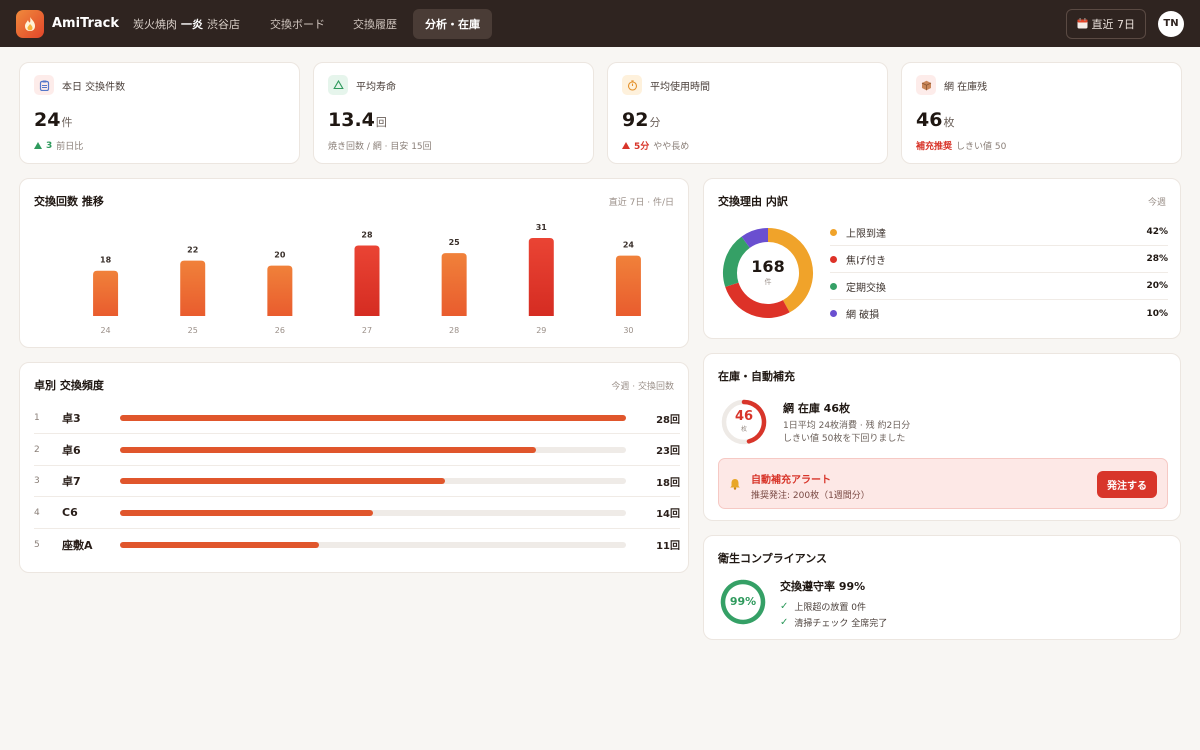 The width and height of the screenshot is (1200, 750). I want to click on kpi-unit: 分, so click(655, 122).